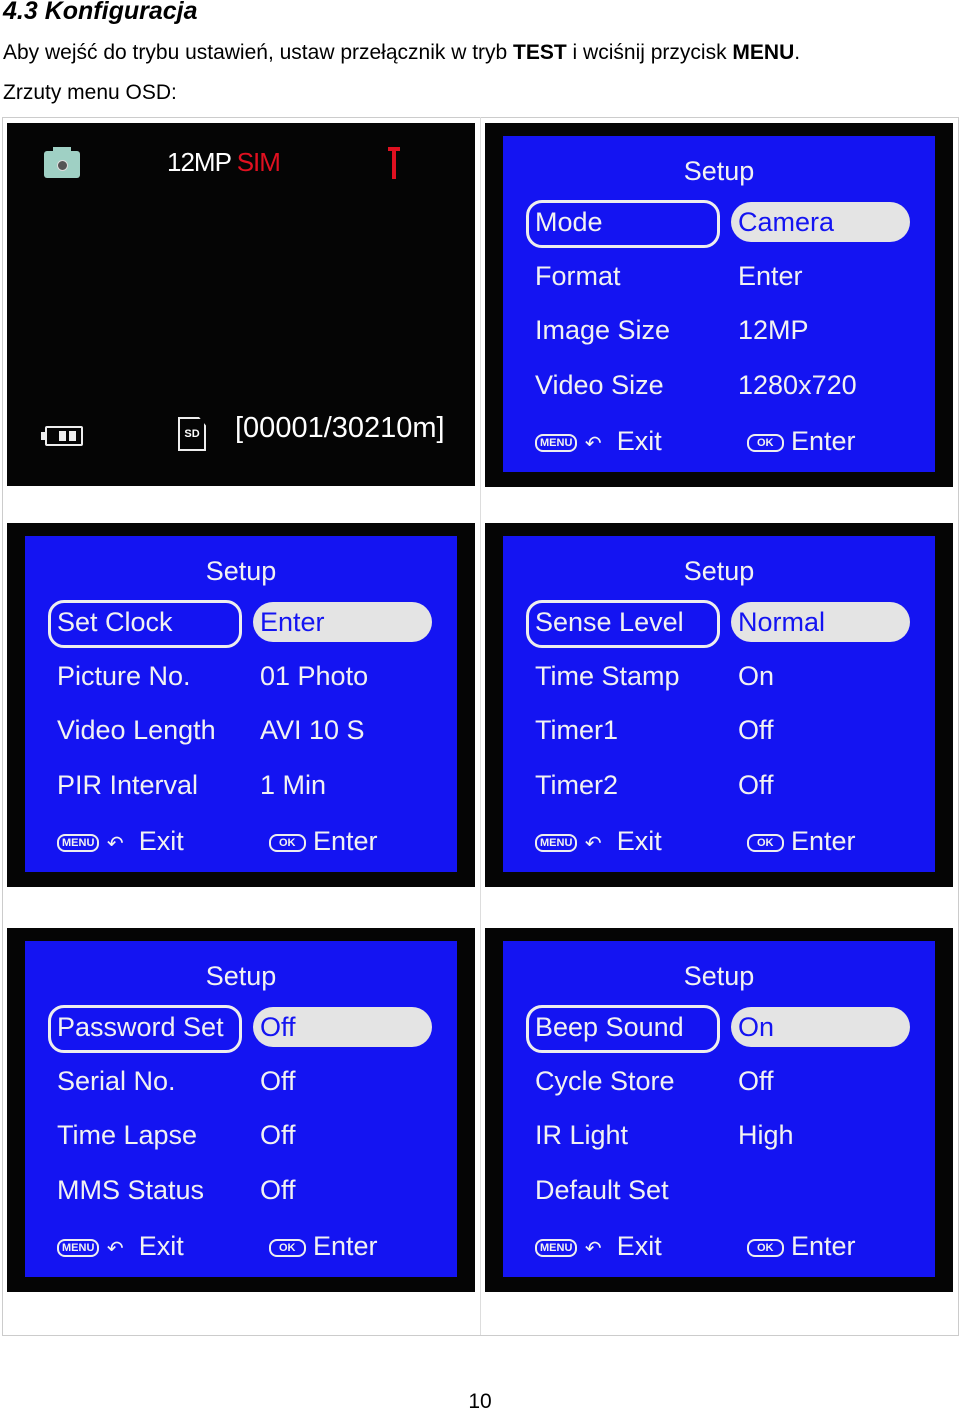 Image resolution: width=960 pixels, height=1414 pixels. What do you see at coordinates (576, 785) in the screenshot?
I see `menu-item-label: Timer2` at bounding box center [576, 785].